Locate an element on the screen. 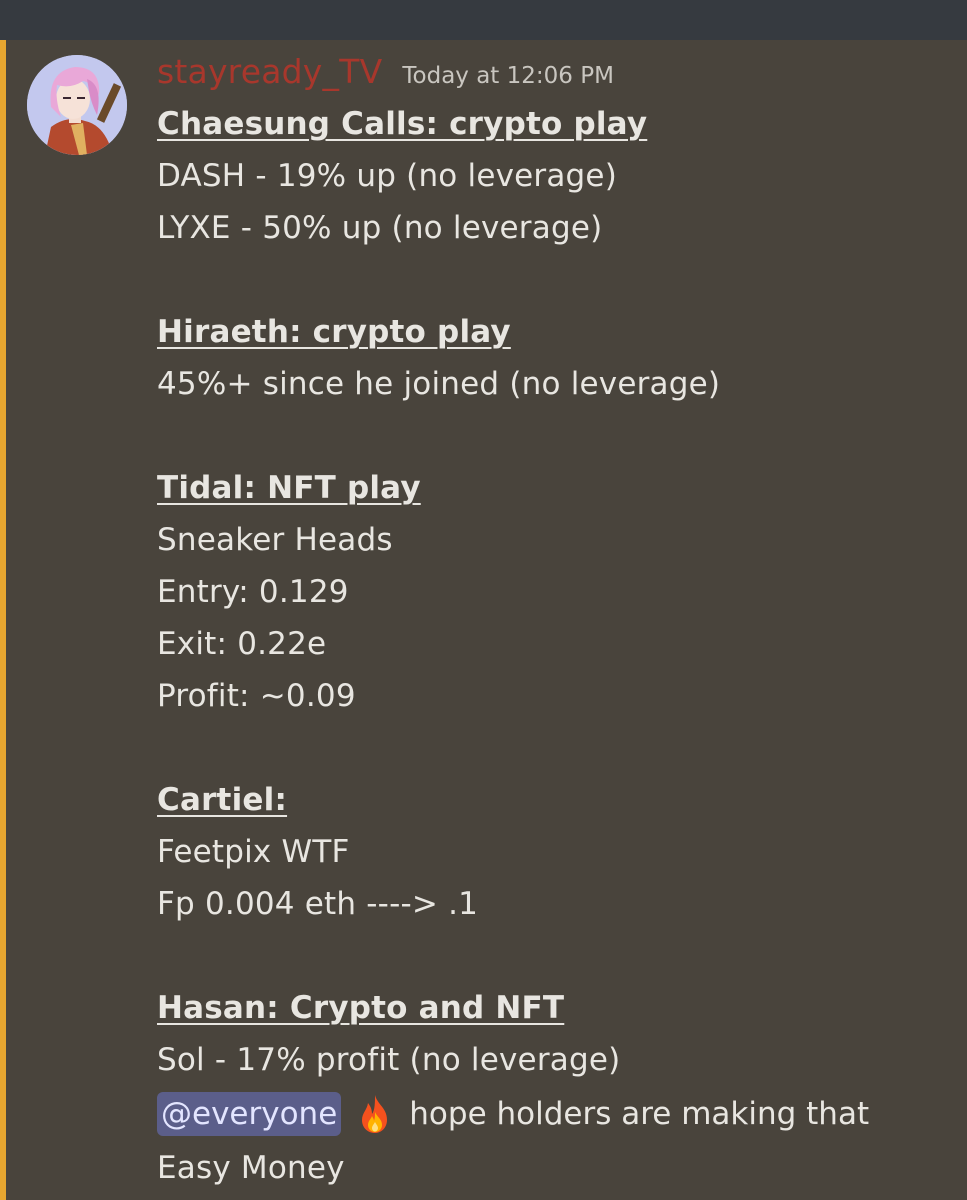 The image size is (967, 1200). closing-text-line-2: Easy Money is located at coordinates (251, 1168).